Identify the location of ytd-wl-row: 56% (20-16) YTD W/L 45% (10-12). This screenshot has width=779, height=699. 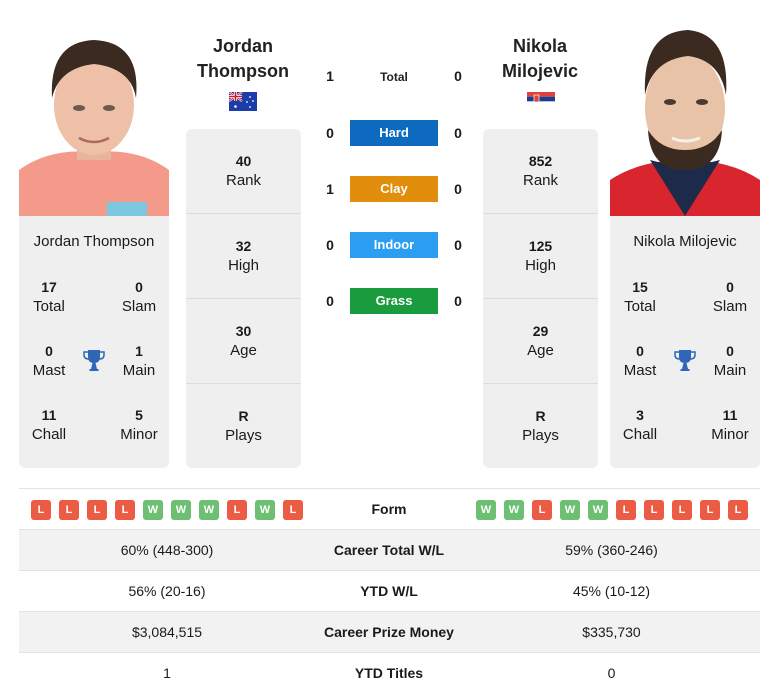
(389, 591).